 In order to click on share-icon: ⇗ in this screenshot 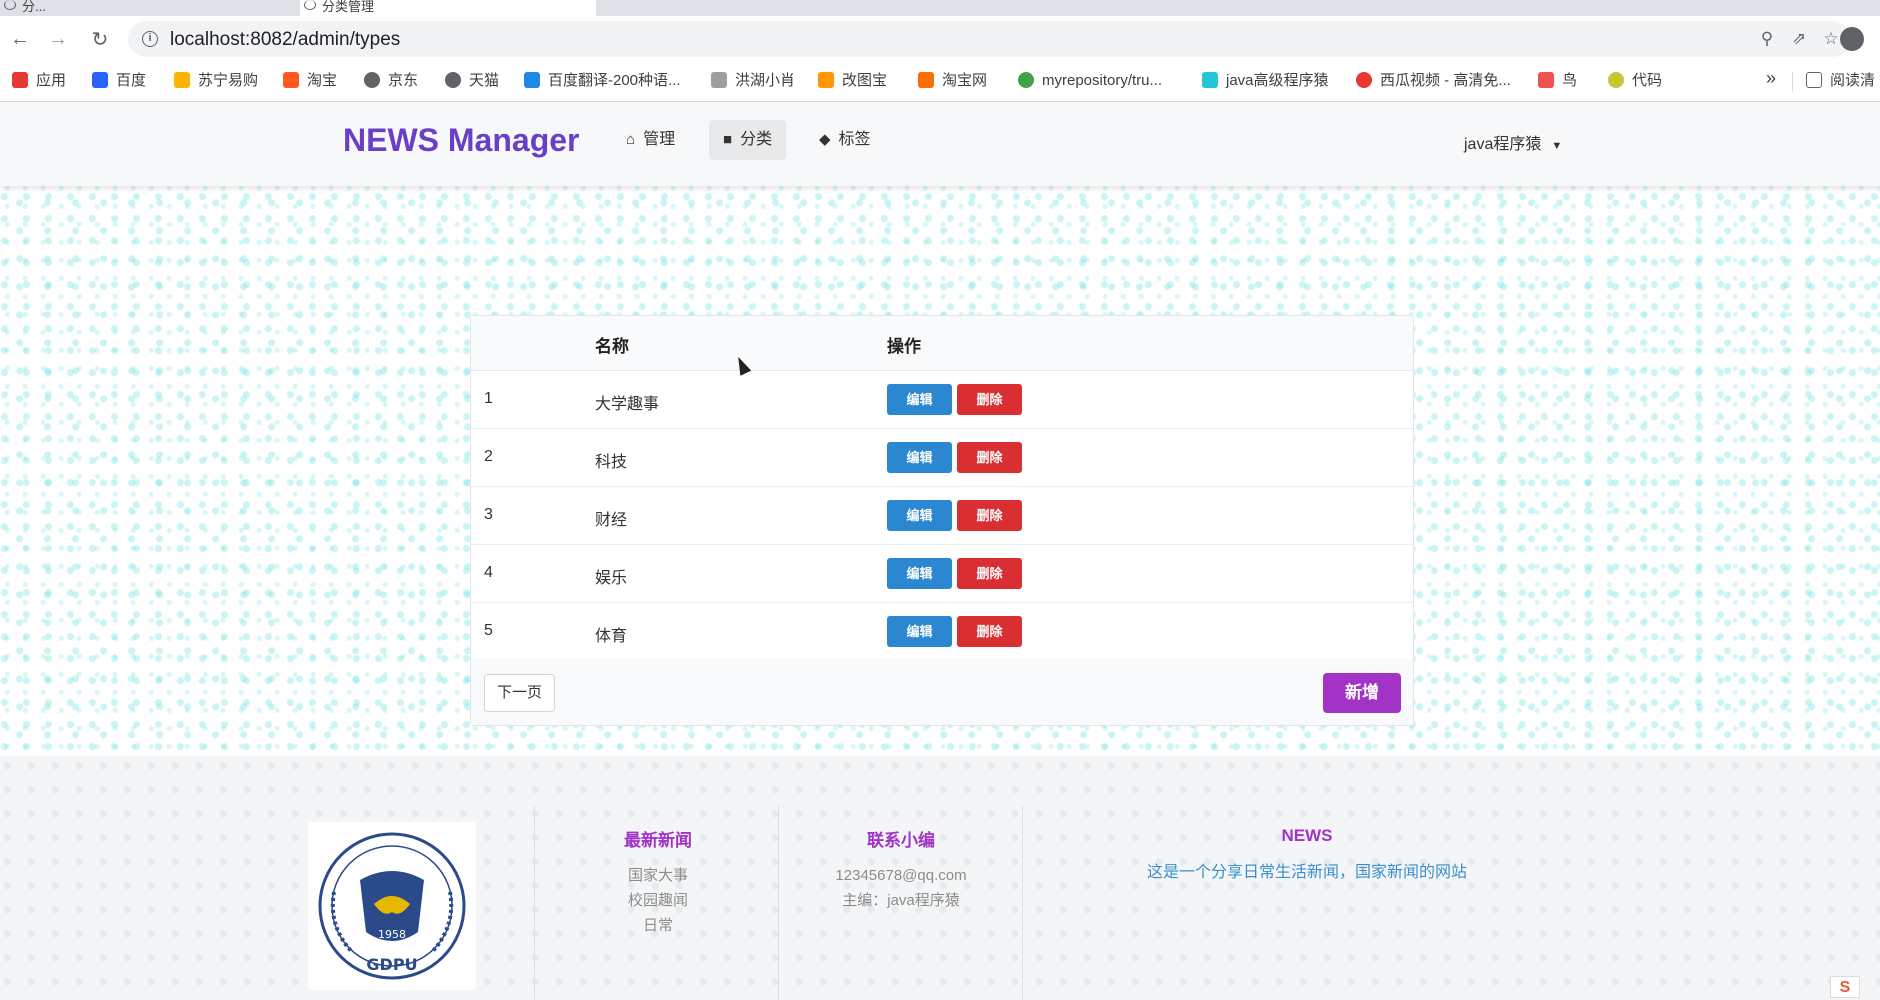, I will do `click(1799, 39)`.